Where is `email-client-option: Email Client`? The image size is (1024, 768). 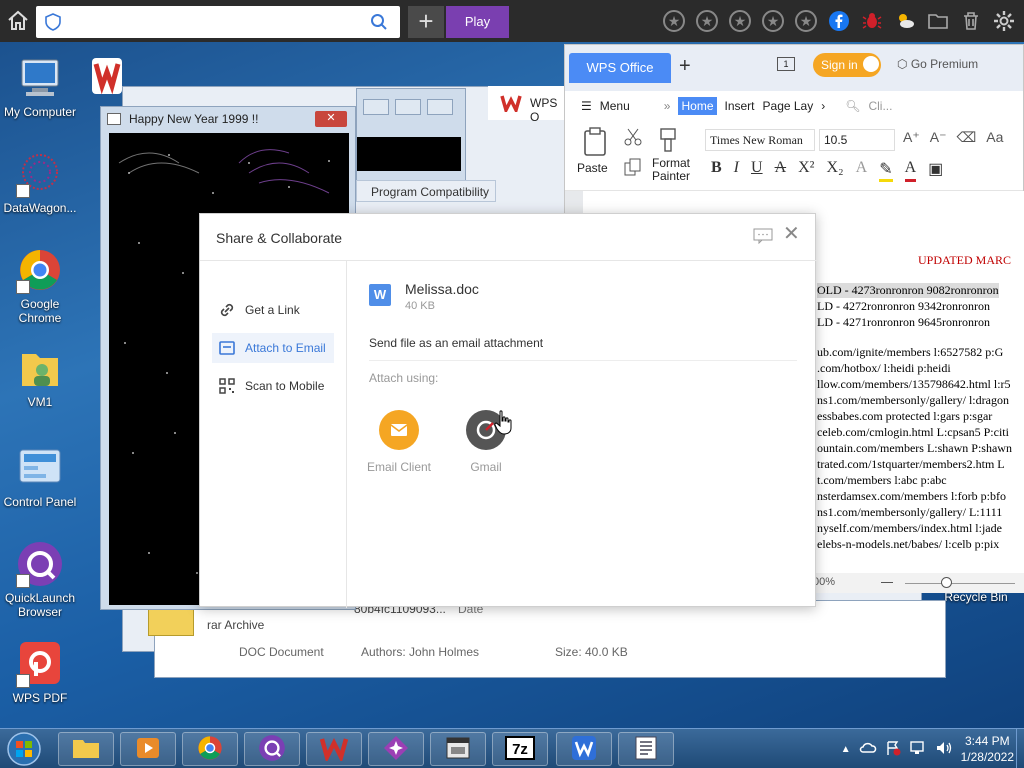 email-client-option: Email Client is located at coordinates (399, 442).